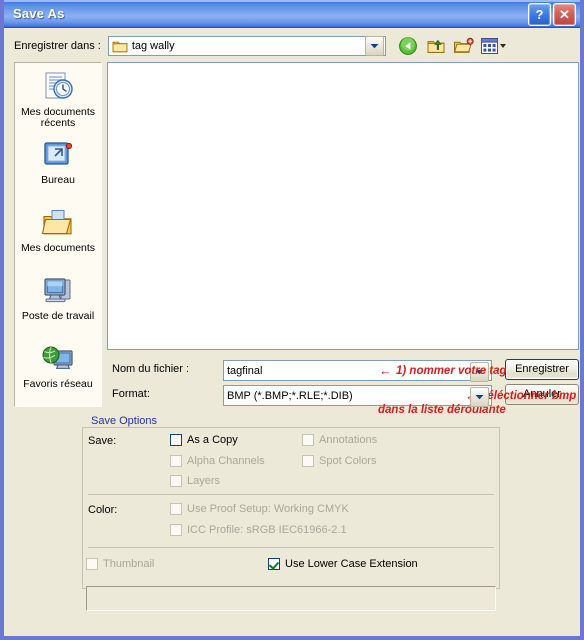 The height and width of the screenshot is (640, 584). I want to click on color-row-label: Color:, so click(103, 510).